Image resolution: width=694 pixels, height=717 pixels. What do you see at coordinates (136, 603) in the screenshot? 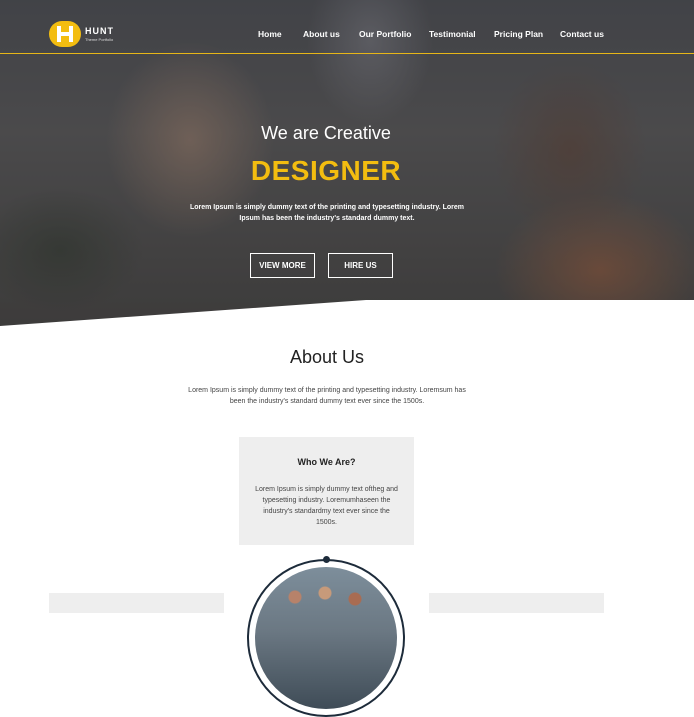
I see `left-info-card` at bounding box center [136, 603].